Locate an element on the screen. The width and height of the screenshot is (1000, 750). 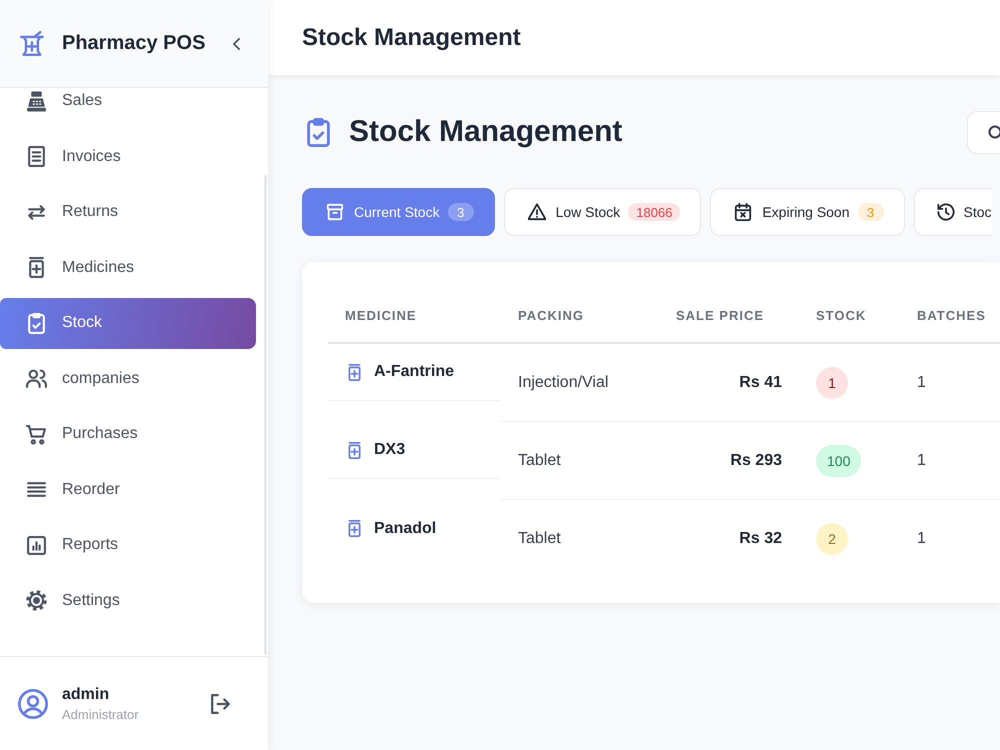
chevron-left-icon is located at coordinates (236, 44).